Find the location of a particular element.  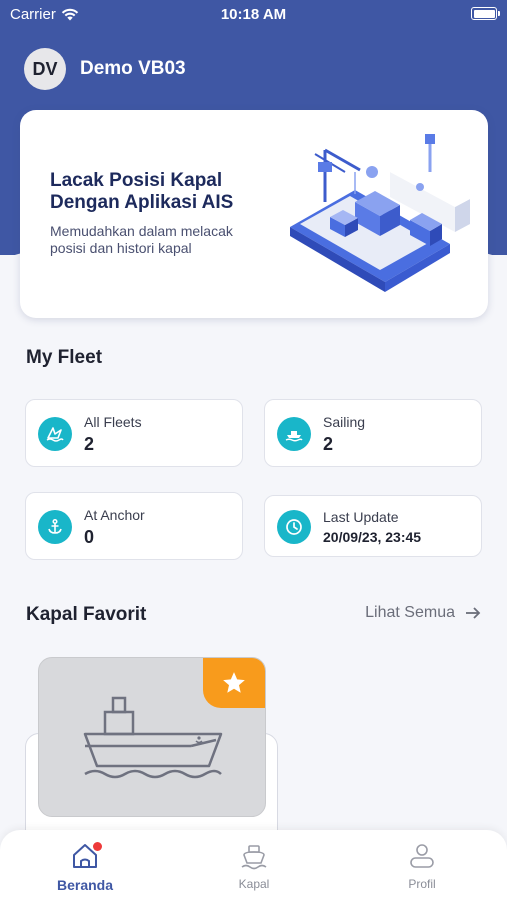

last-update-value: 20/09/23, 23:45 is located at coordinates (372, 537).